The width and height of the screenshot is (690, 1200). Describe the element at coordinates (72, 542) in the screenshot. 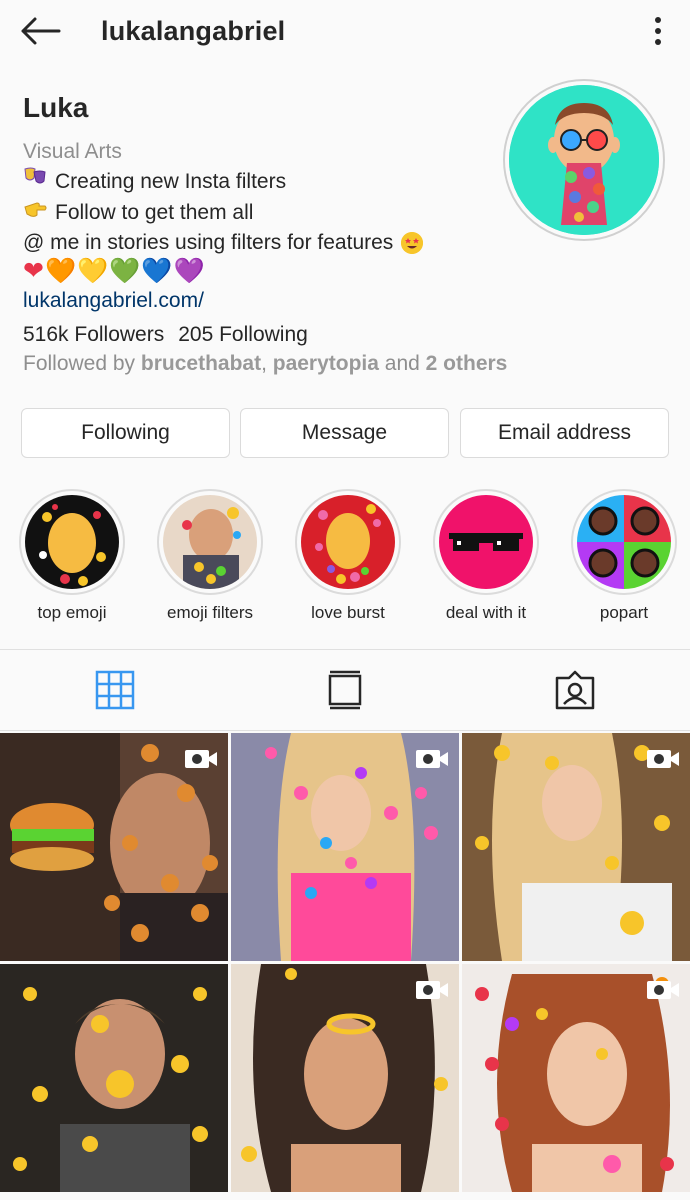

I see `highlight-top-emoji-image` at that location.